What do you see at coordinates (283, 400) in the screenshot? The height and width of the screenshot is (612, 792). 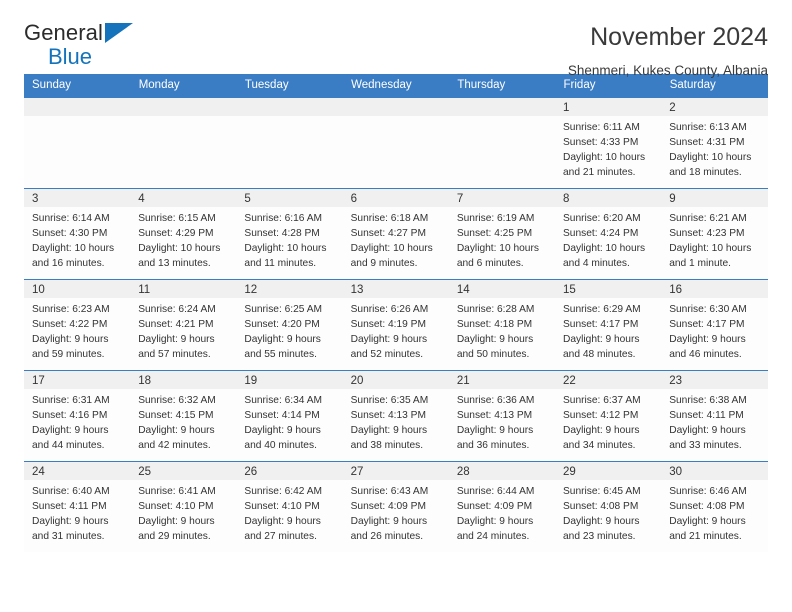 I see `sunrise-text: Sunrise: 6:34 AM` at bounding box center [283, 400].